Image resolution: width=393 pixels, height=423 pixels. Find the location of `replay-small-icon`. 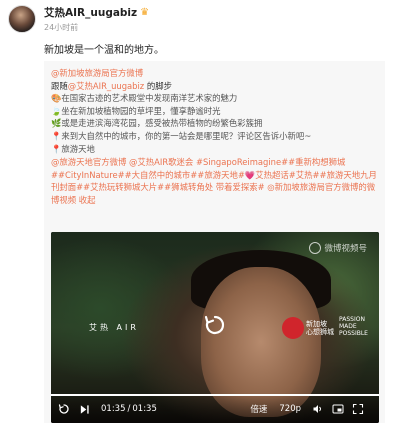

replay-small-icon is located at coordinates (63, 409).